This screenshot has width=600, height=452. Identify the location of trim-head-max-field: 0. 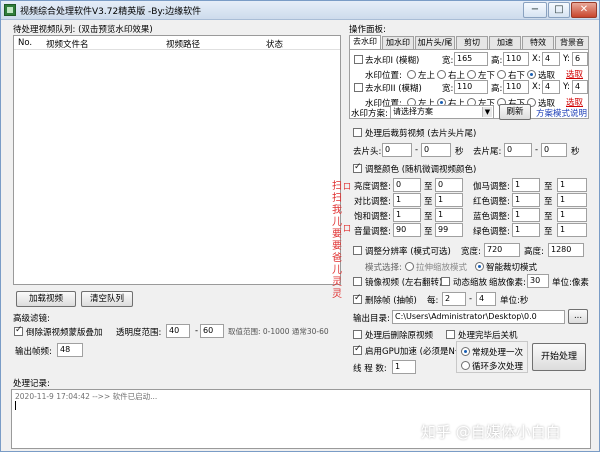
(436, 150).